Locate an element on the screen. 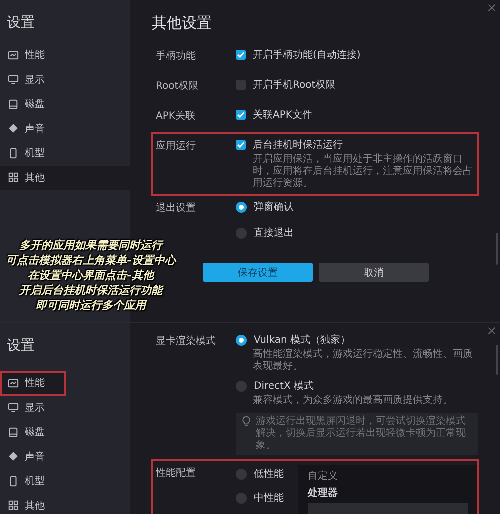 Image resolution: width=500 pixels, height=514 pixels. cancel-button: 取消 is located at coordinates (374, 272).